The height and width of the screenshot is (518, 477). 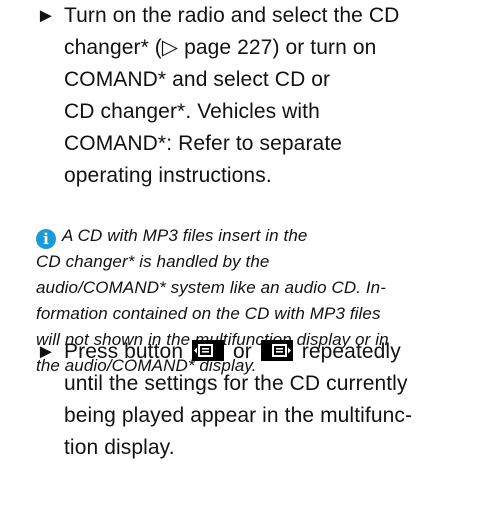 What do you see at coordinates (46, 239) in the screenshot?
I see `info-icon: i` at bounding box center [46, 239].